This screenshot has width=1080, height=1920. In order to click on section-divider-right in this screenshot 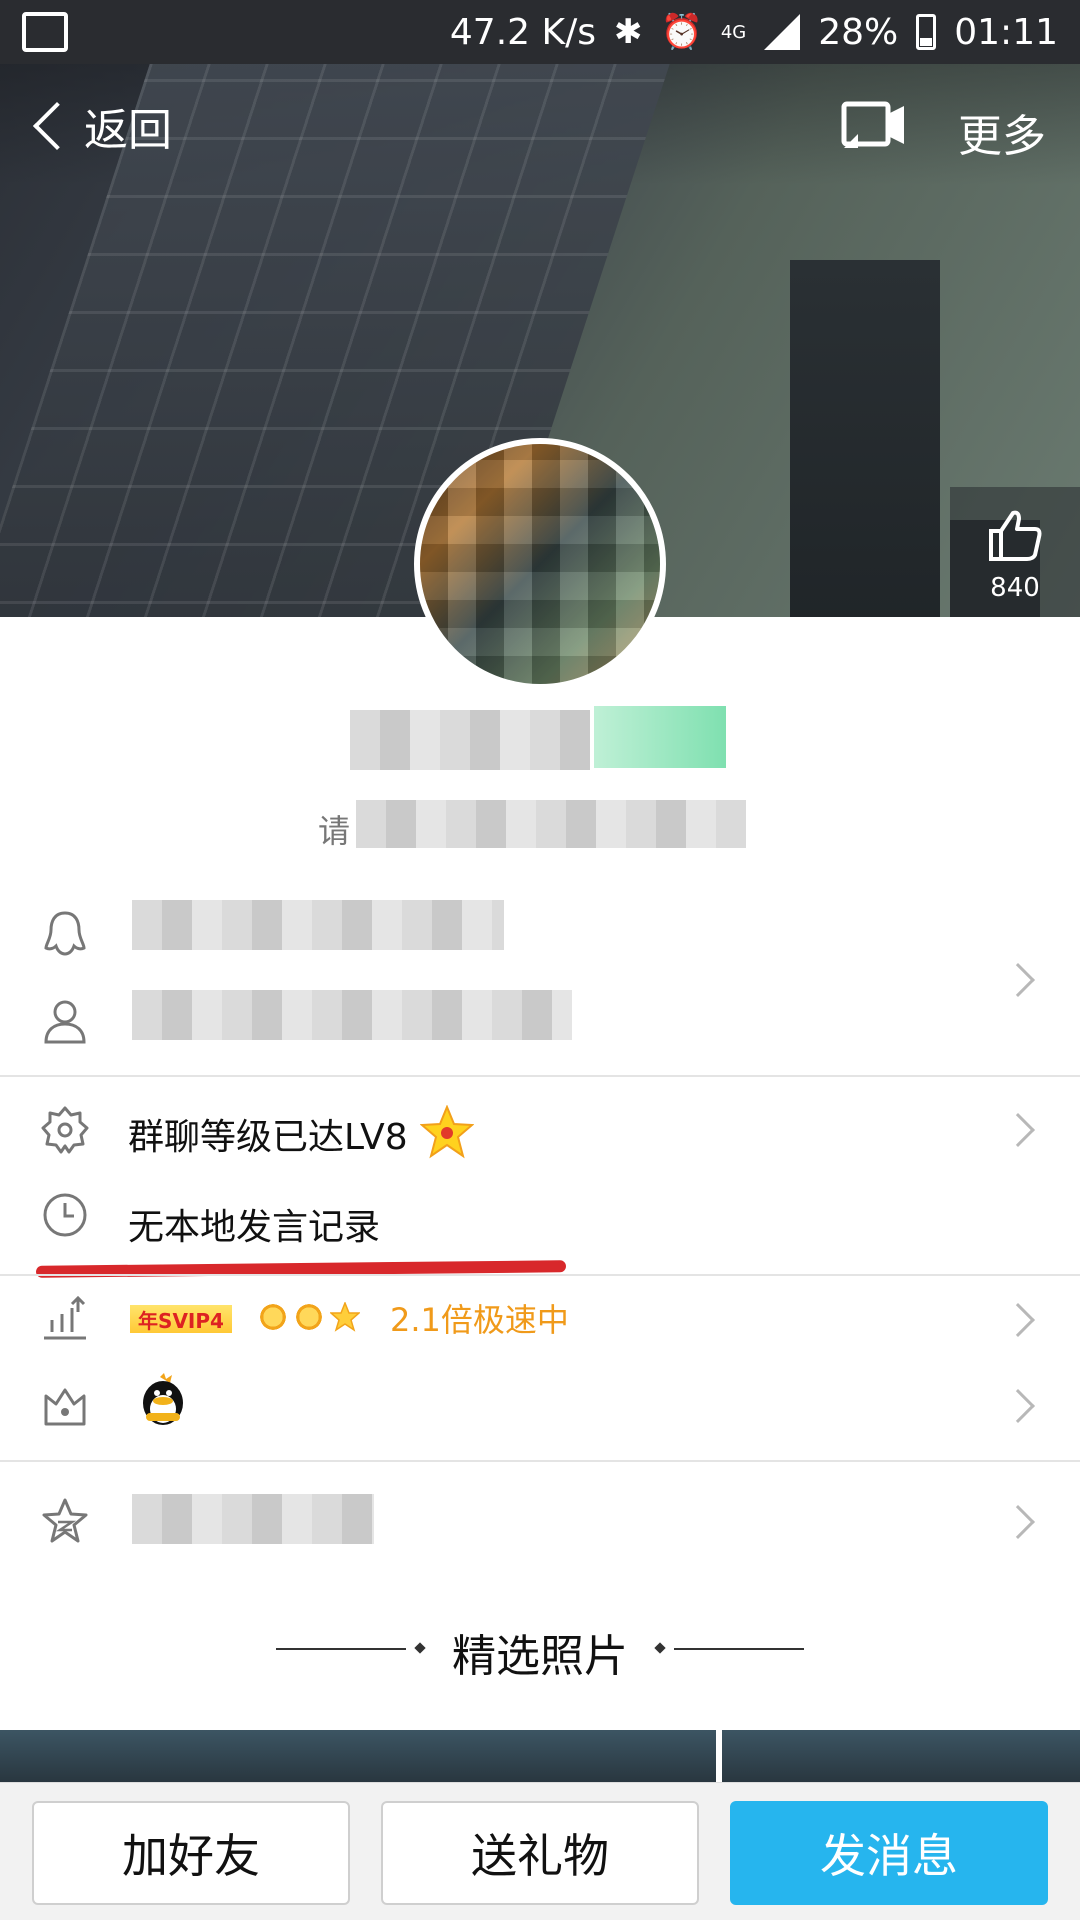, I will do `click(739, 1649)`.